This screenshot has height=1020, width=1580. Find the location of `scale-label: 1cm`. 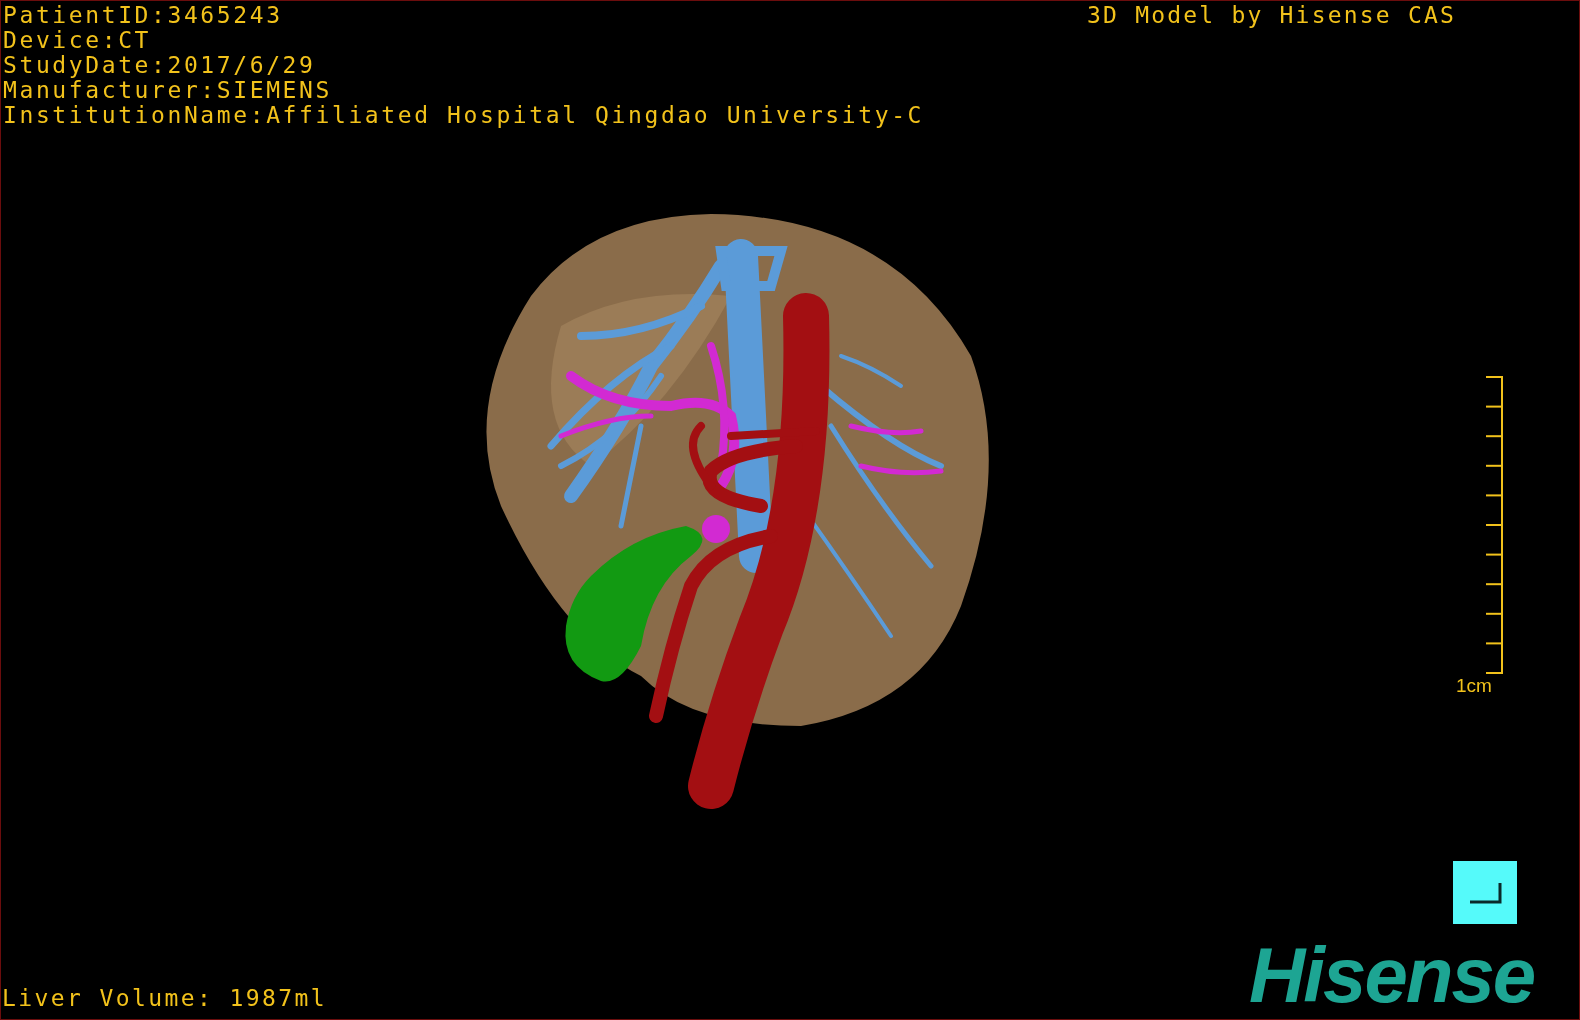

scale-label: 1cm is located at coordinates (1474, 686).